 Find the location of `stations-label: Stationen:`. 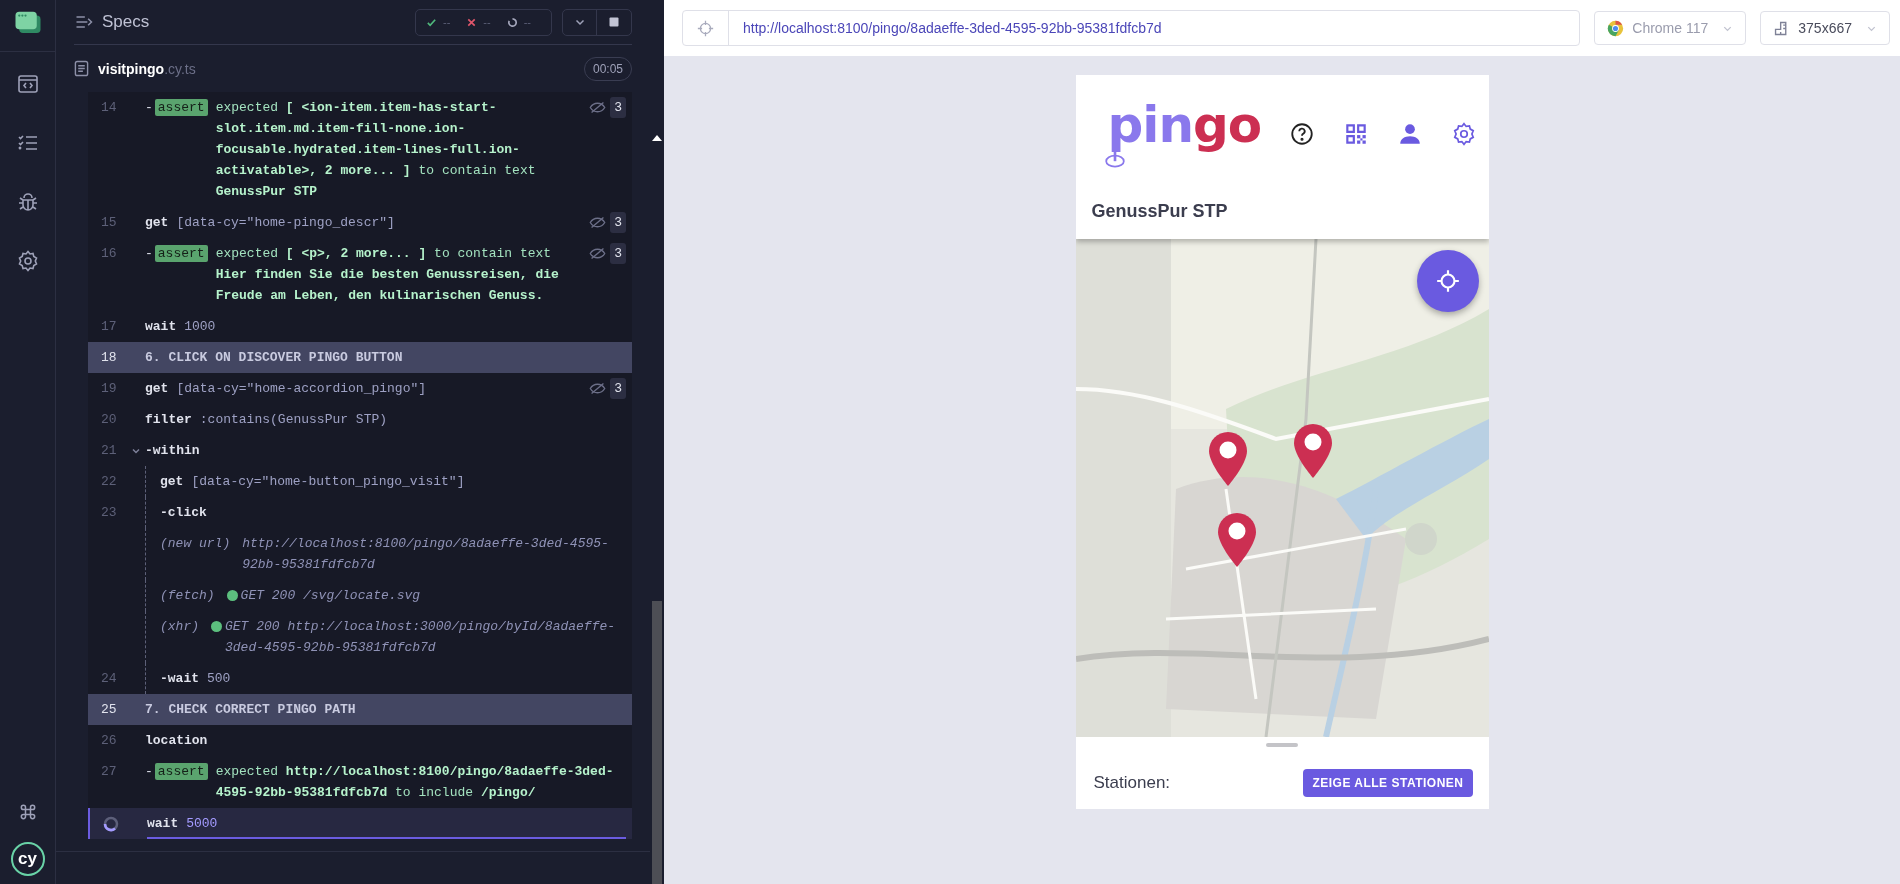

stations-label: Stationen: is located at coordinates (1132, 783).